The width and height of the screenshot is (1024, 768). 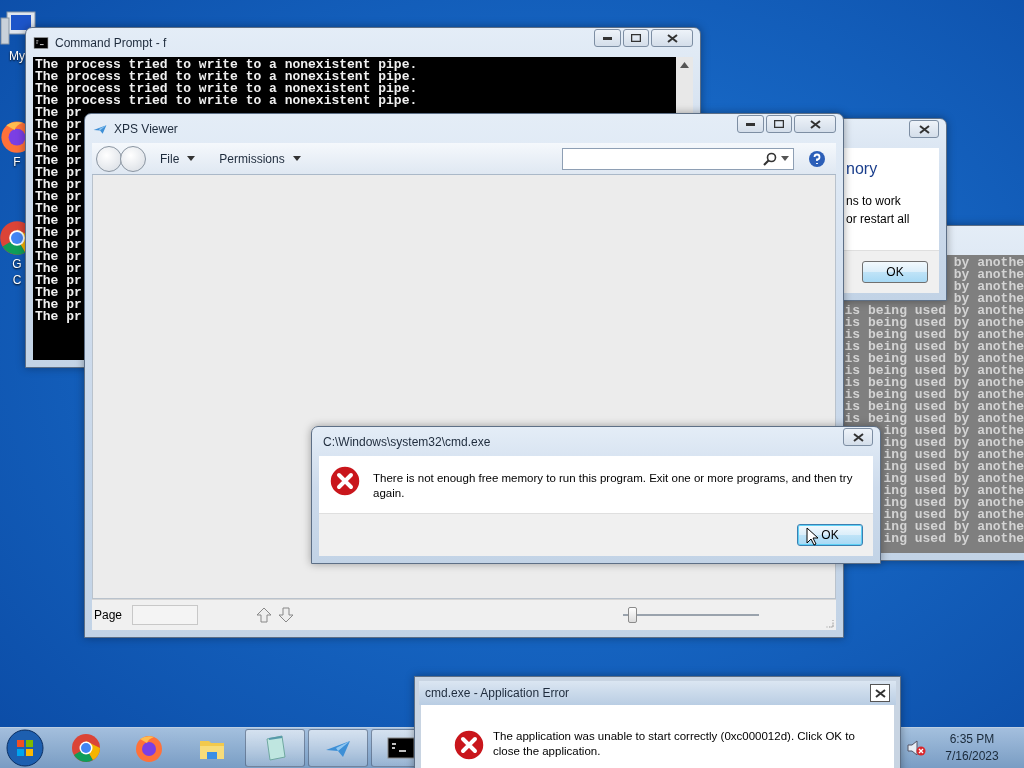 I want to click on console-icon, so click(x=41, y=42).